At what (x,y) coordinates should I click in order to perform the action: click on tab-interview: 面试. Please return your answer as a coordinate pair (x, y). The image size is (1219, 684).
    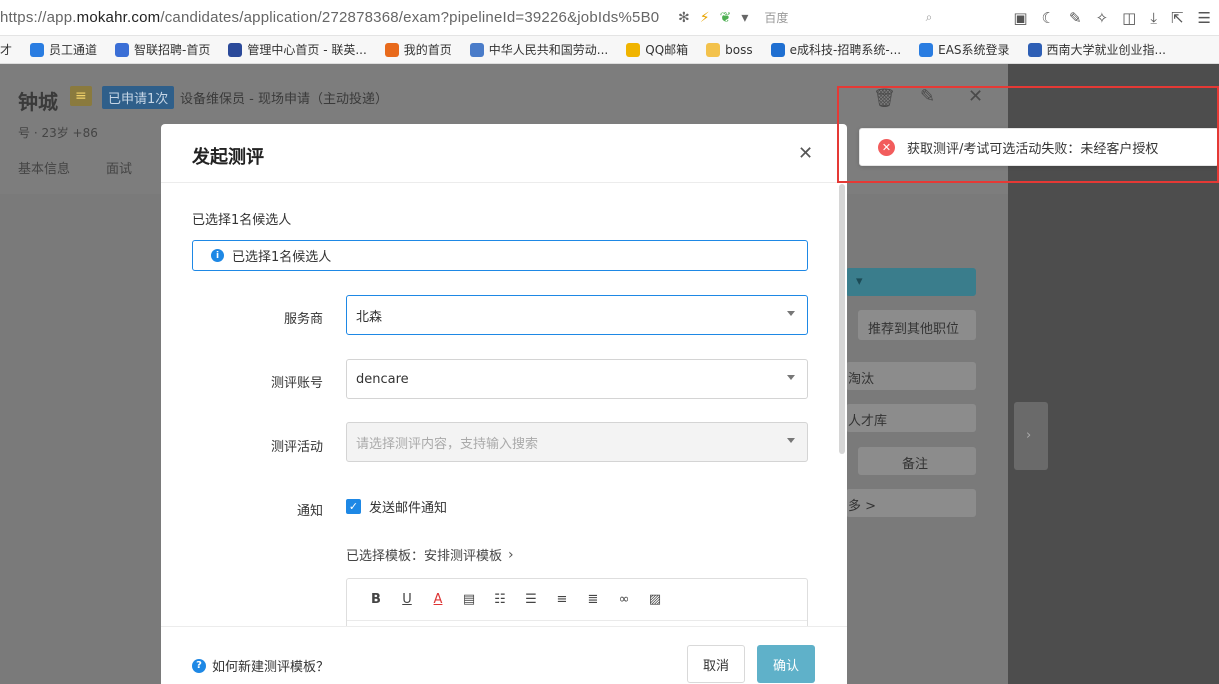
    Looking at the image, I should click on (119, 167).